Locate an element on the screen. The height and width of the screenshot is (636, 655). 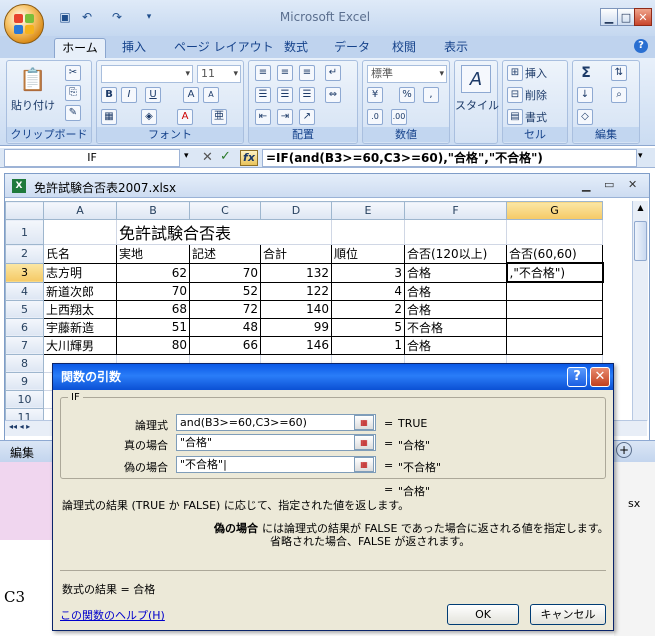
increase-indent-icon: ⇥ is located at coordinates (285, 117).